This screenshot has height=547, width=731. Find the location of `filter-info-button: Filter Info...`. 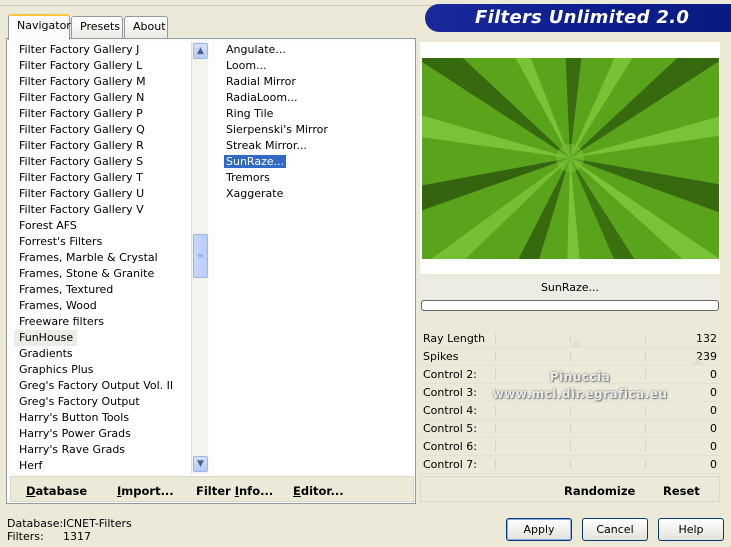

filter-info-button: Filter Info... is located at coordinates (234, 491).